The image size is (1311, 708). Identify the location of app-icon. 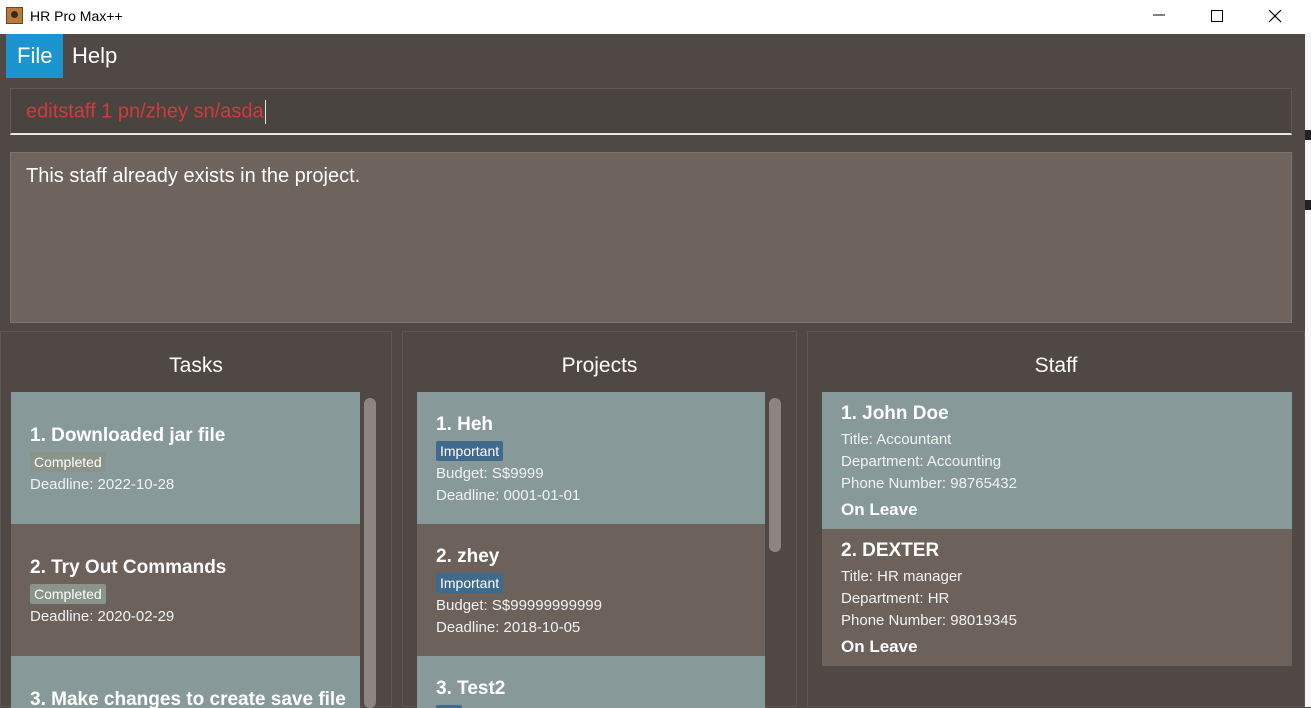
(14, 15).